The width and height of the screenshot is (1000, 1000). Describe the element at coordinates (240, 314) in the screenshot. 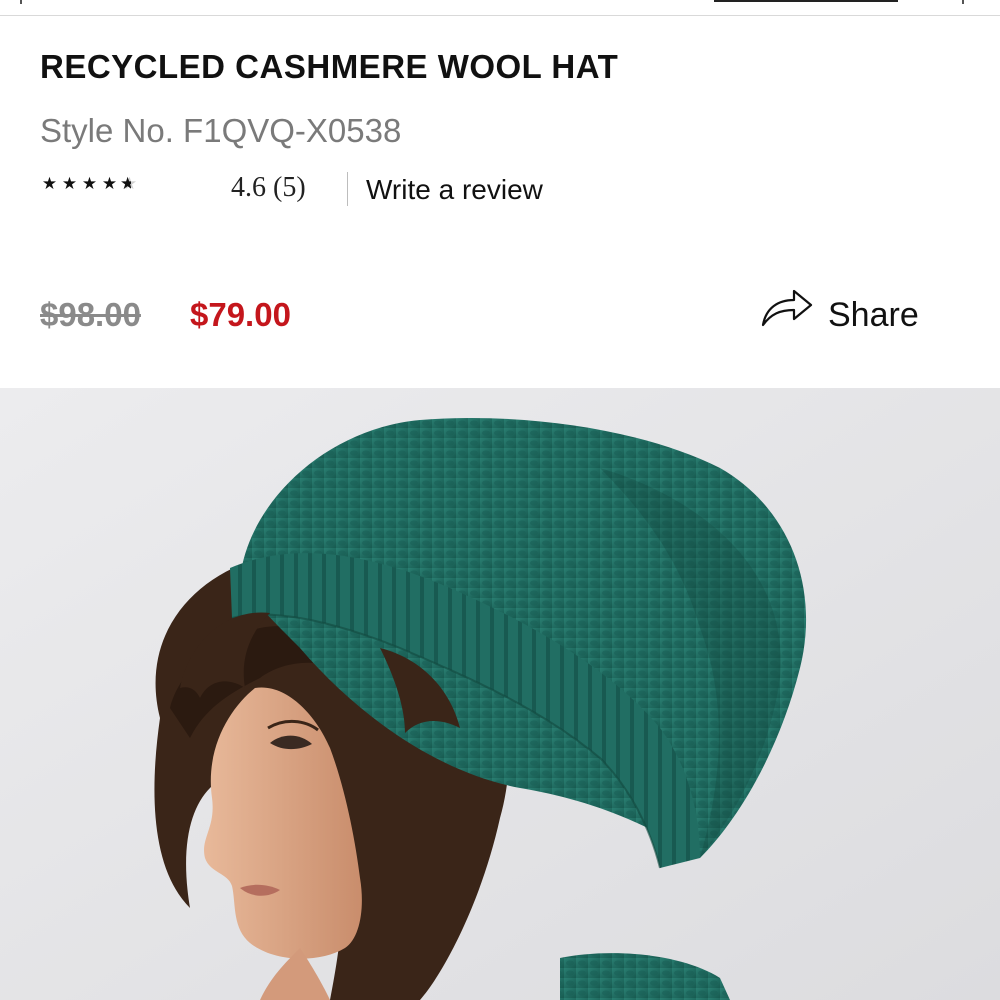

I see `sale-price: $79.00` at that location.